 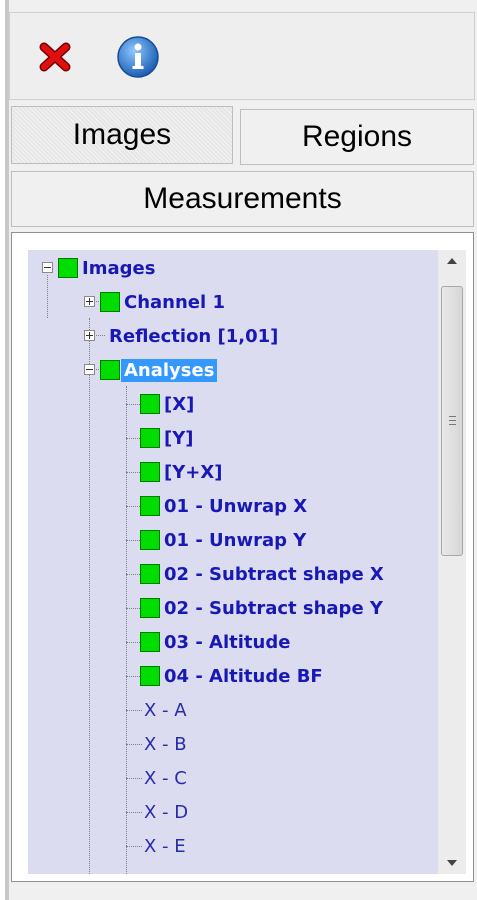 I want to click on tree-node-analysis-item: X - C, so click(x=165, y=778).